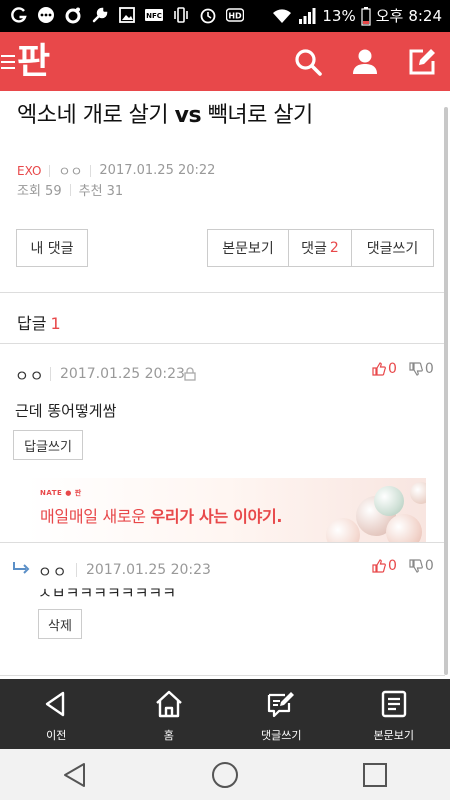 This screenshot has height=800, width=450. I want to click on profile-button, so click(364, 61).